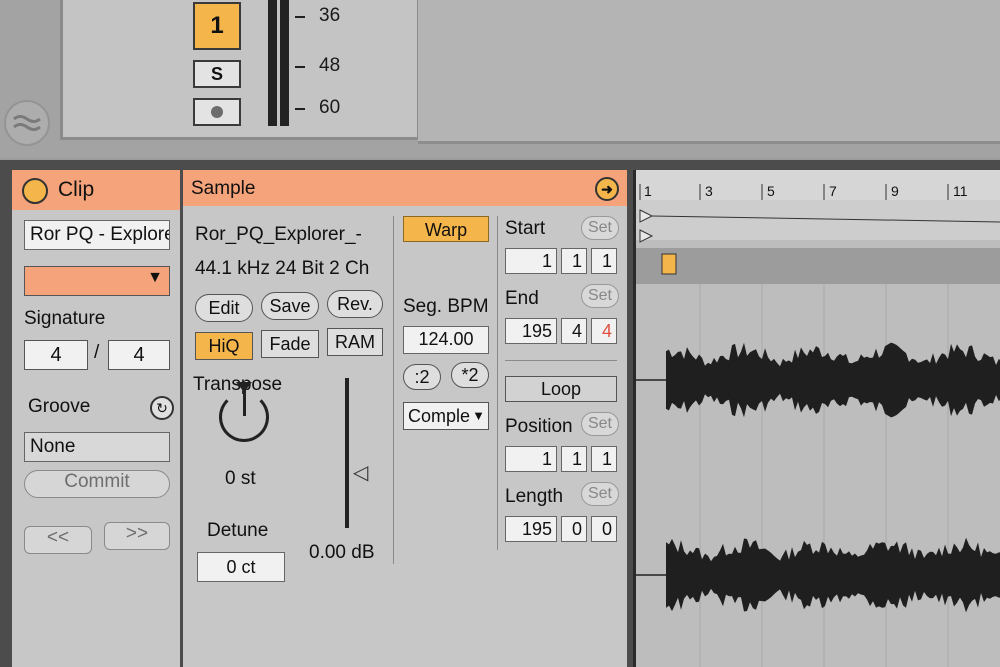  I want to click on position-set-button: Set, so click(600, 424).